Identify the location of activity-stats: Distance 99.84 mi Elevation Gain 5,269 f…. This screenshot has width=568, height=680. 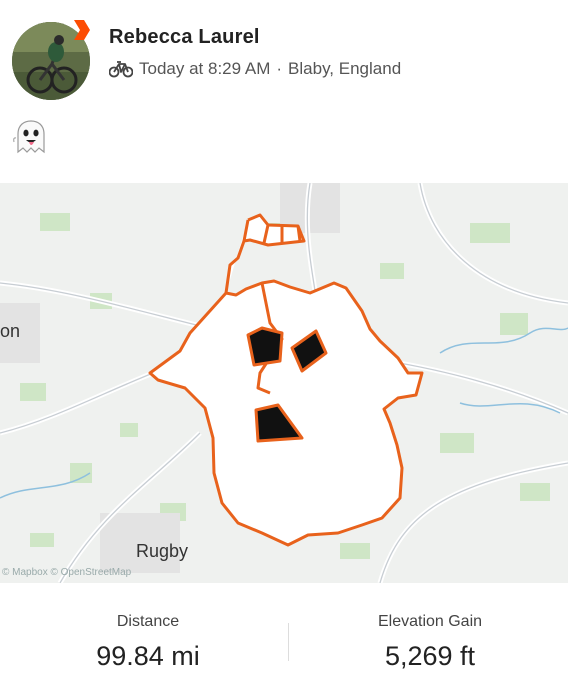
(284, 631).